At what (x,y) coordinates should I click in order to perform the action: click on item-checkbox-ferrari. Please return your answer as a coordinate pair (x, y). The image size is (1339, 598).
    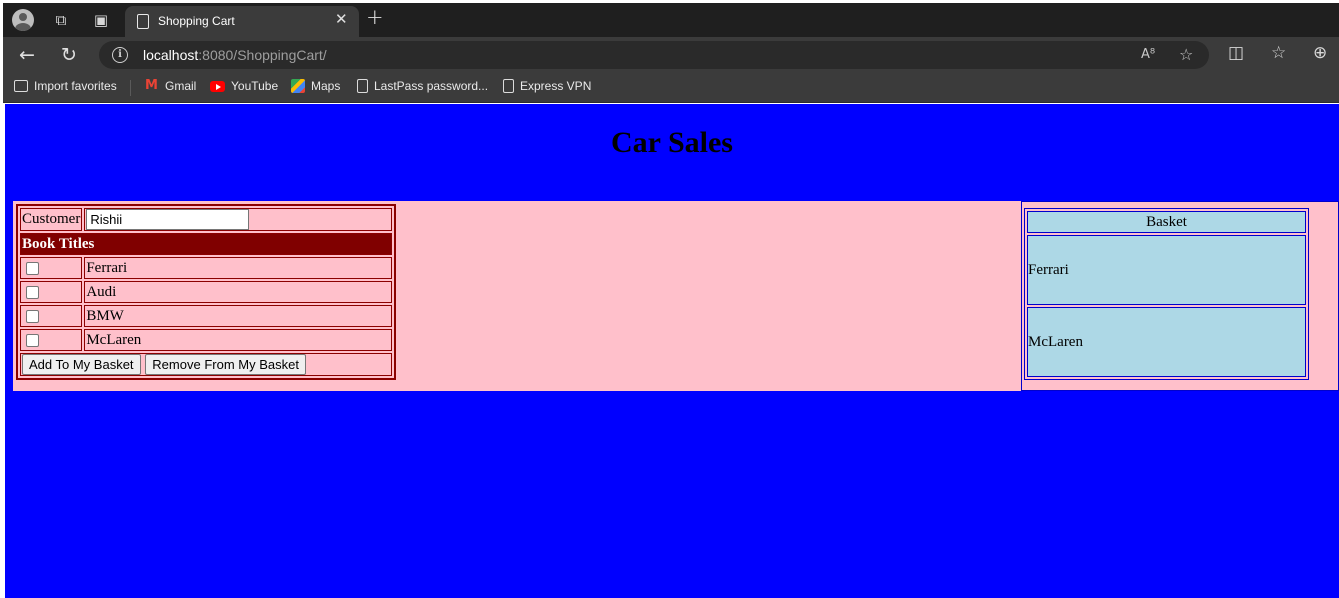
    Looking at the image, I should click on (32, 268).